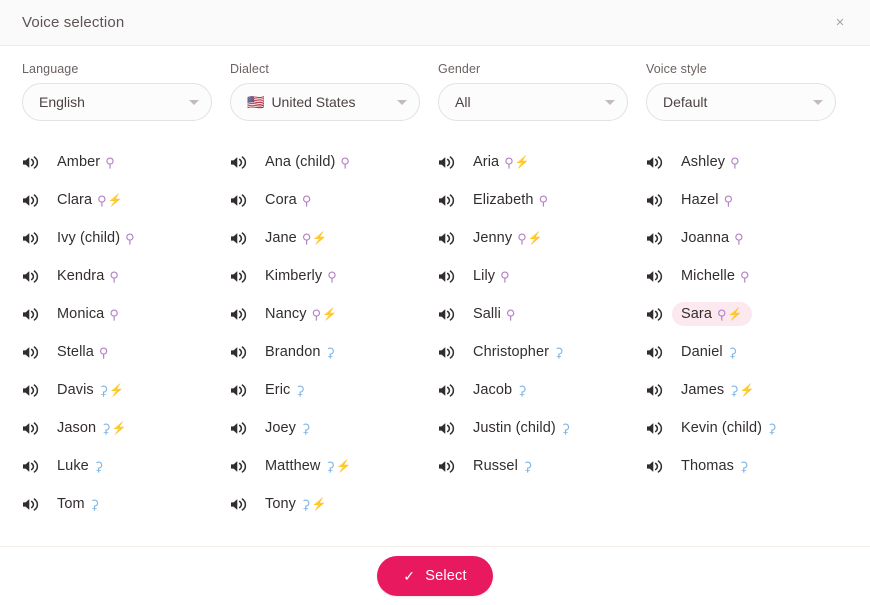 This screenshot has height=605, width=870. I want to click on voice-option: Justin (child) ⚳, so click(521, 428).